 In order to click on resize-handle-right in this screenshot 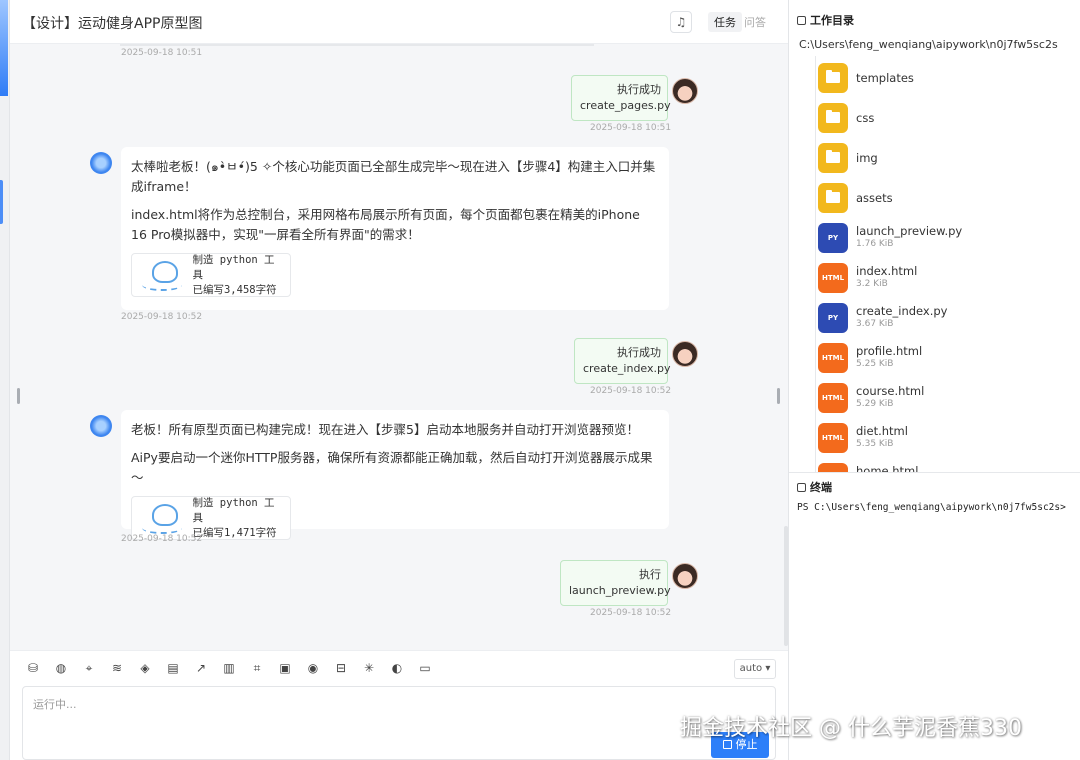, I will do `click(778, 396)`.